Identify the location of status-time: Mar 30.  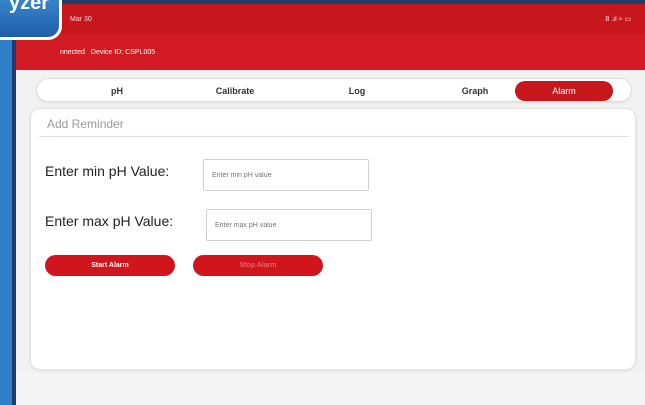
(81, 19).